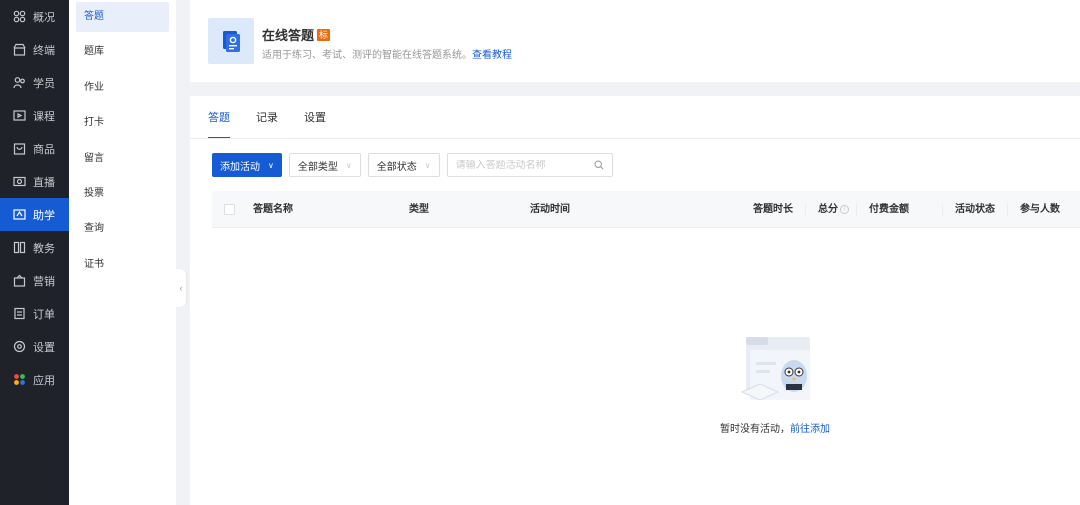 The image size is (1080, 505). What do you see at coordinates (315, 117) in the screenshot?
I see `tab-item: 设置` at bounding box center [315, 117].